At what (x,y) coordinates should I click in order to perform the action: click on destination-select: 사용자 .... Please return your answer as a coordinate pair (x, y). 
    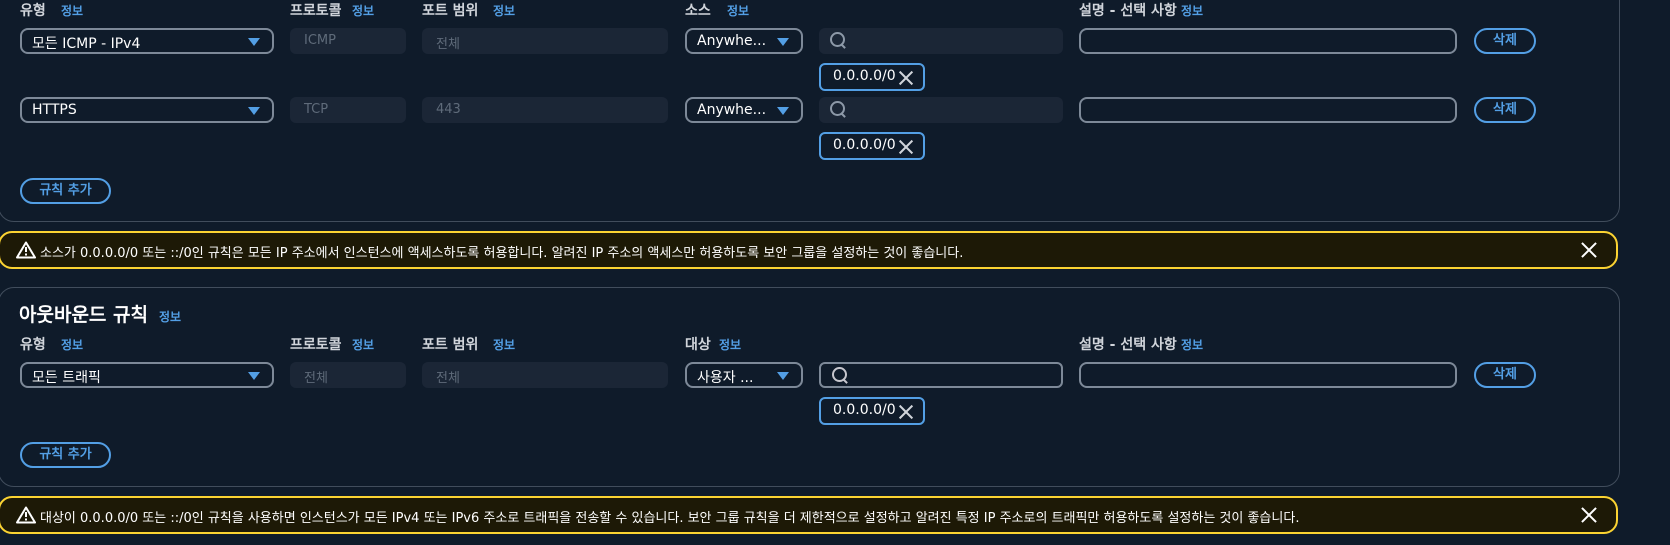
    Looking at the image, I should click on (744, 375).